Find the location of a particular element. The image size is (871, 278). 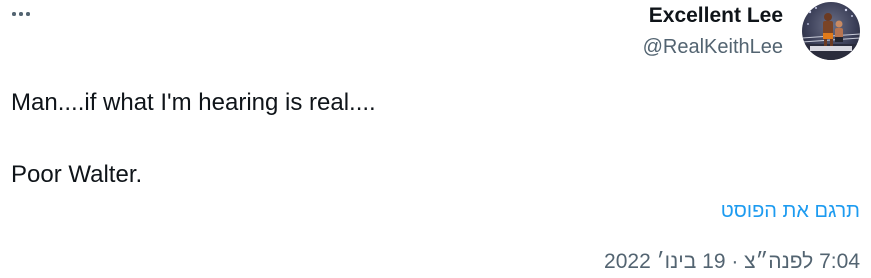

tweet-timestamp: 7:04 לפנה״צ · 19 בינו׳ 2022 is located at coordinates (732, 262).